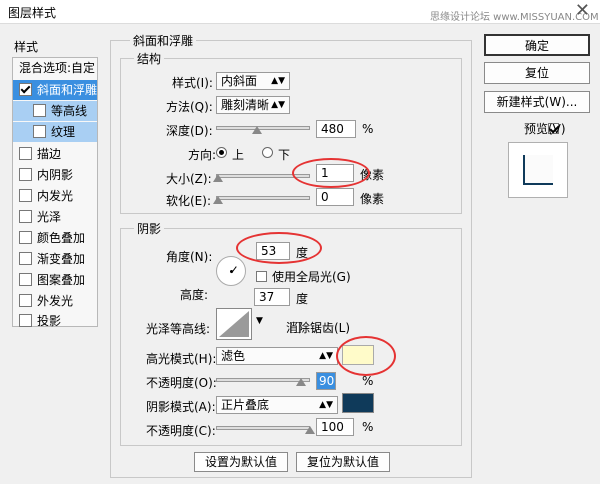 The height and width of the screenshot is (484, 600). Describe the element at coordinates (261, 276) in the screenshot. I see `global-light-checkbox` at that location.